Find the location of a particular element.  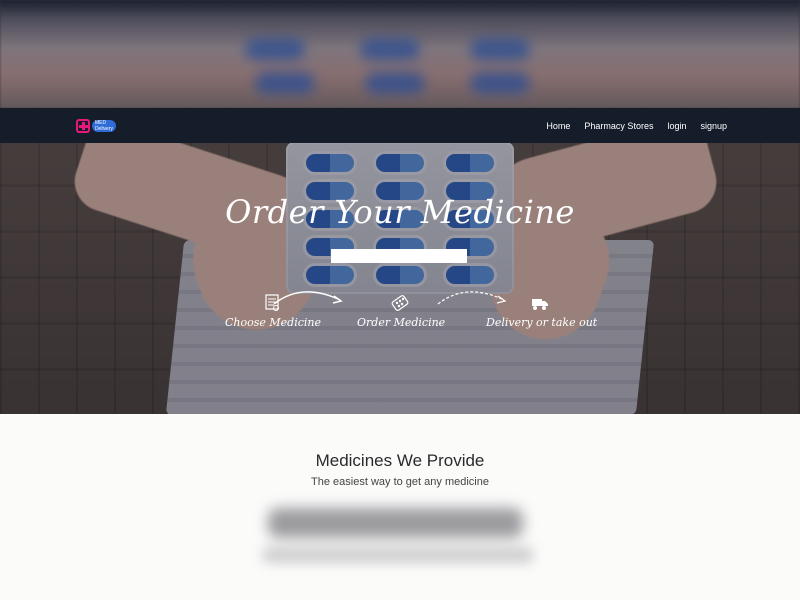

pills-icon is located at coordinates (400, 303).